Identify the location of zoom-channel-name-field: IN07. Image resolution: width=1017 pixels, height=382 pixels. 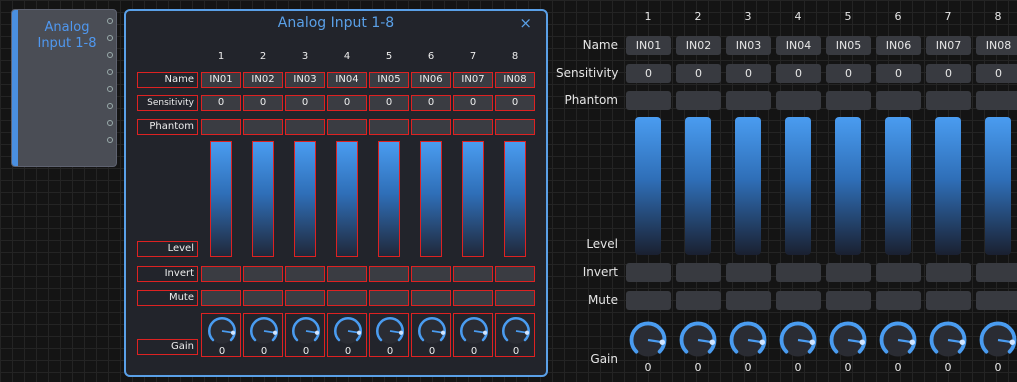
(948, 45).